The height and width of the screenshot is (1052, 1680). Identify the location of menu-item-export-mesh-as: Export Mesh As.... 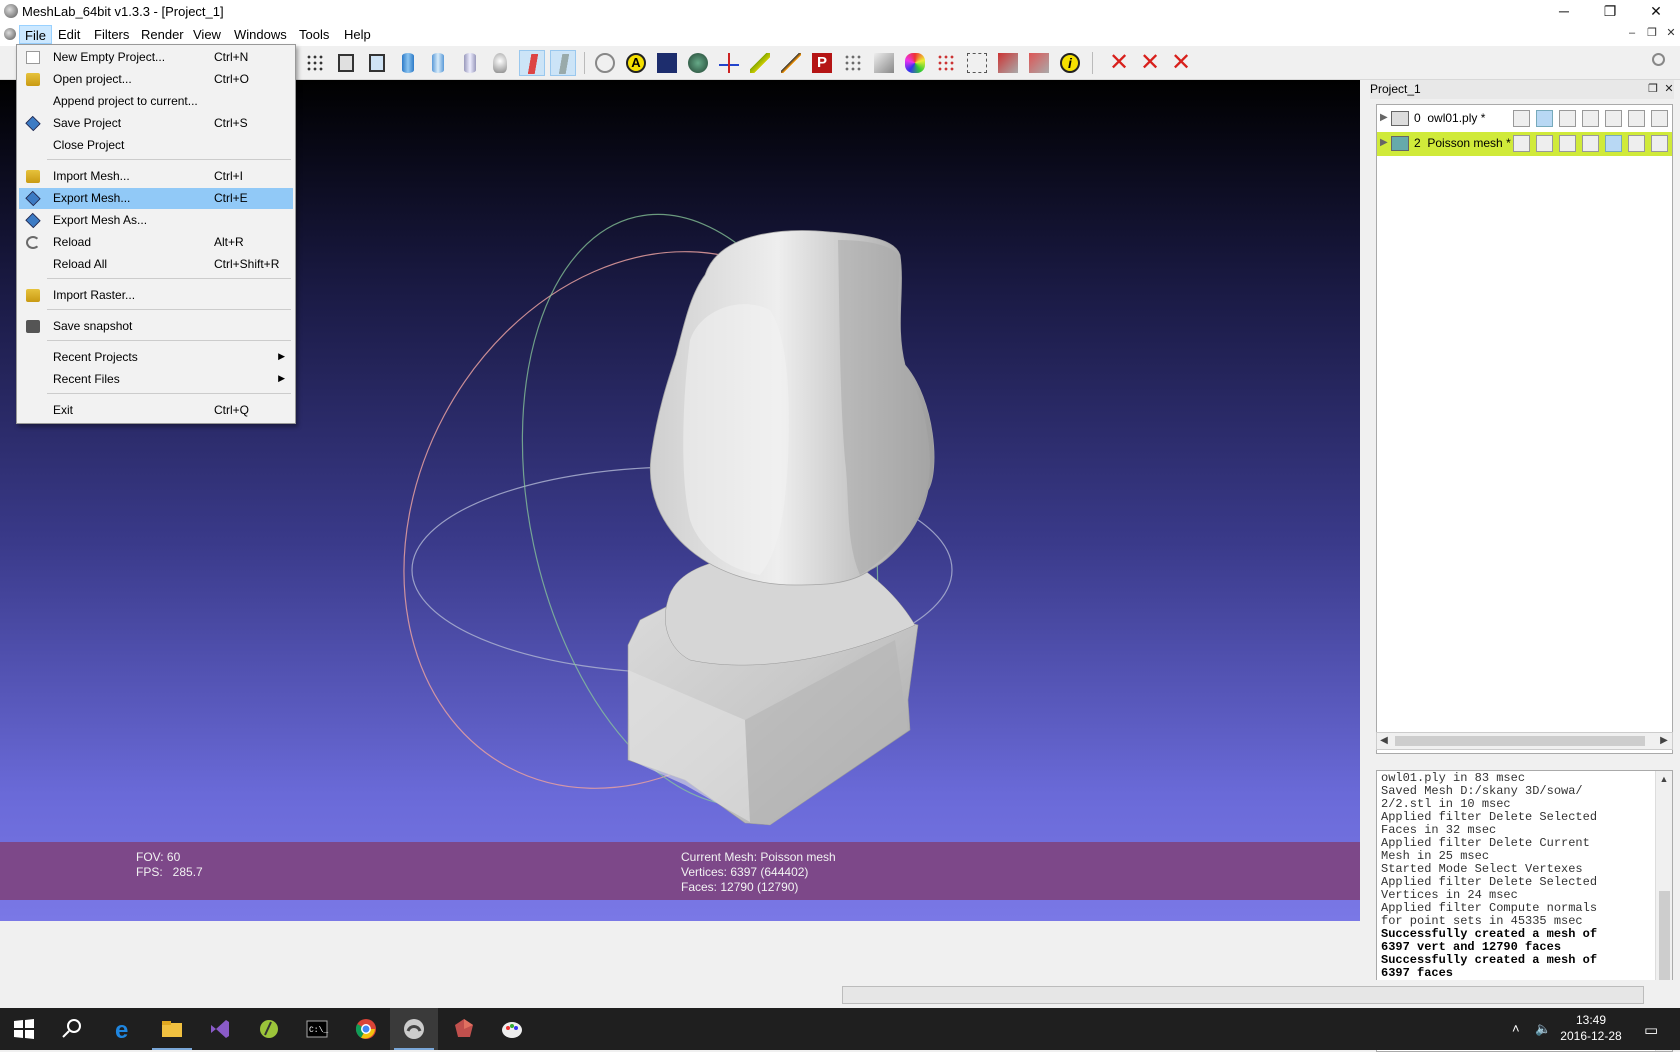
(156, 220).